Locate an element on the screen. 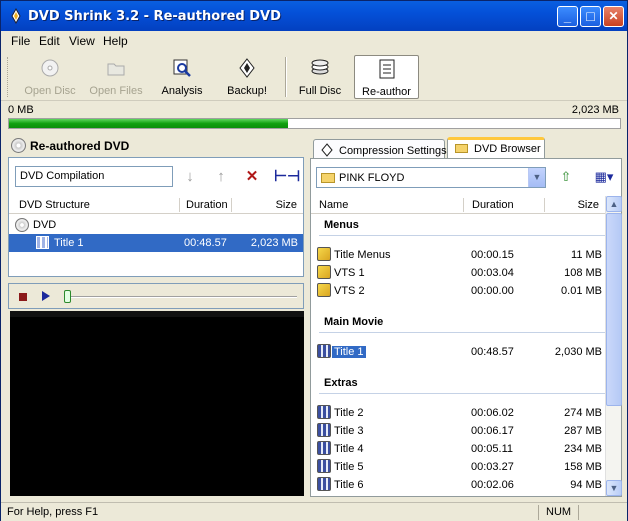 This screenshot has height=521, width=628. backup-icon is located at coordinates (247, 68).